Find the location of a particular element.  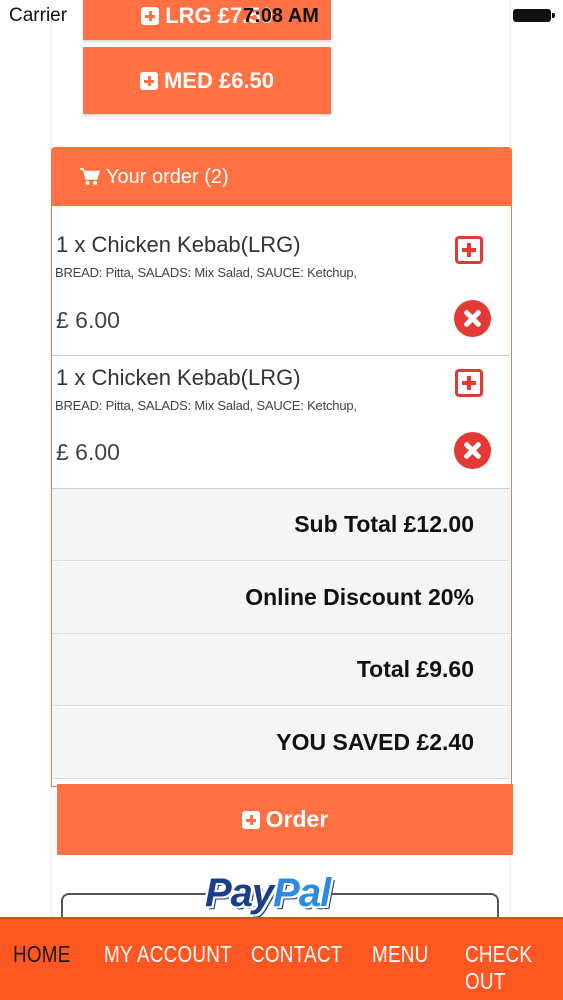

saved-row: YOU SAVED £2.40 is located at coordinates (281, 743).